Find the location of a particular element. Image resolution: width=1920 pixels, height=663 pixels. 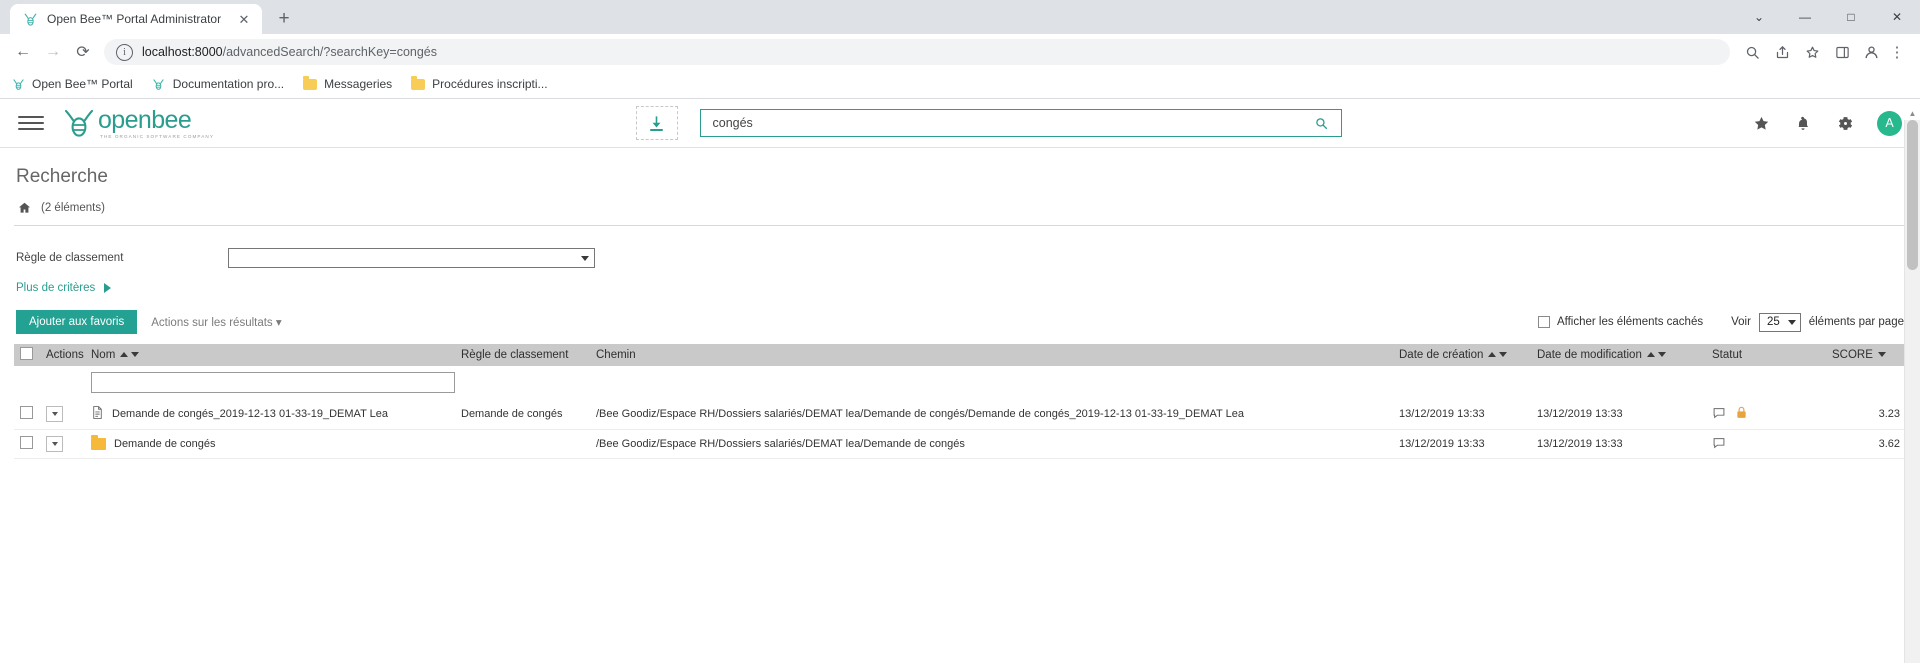

settings-gear-icon is located at coordinates (1845, 123).